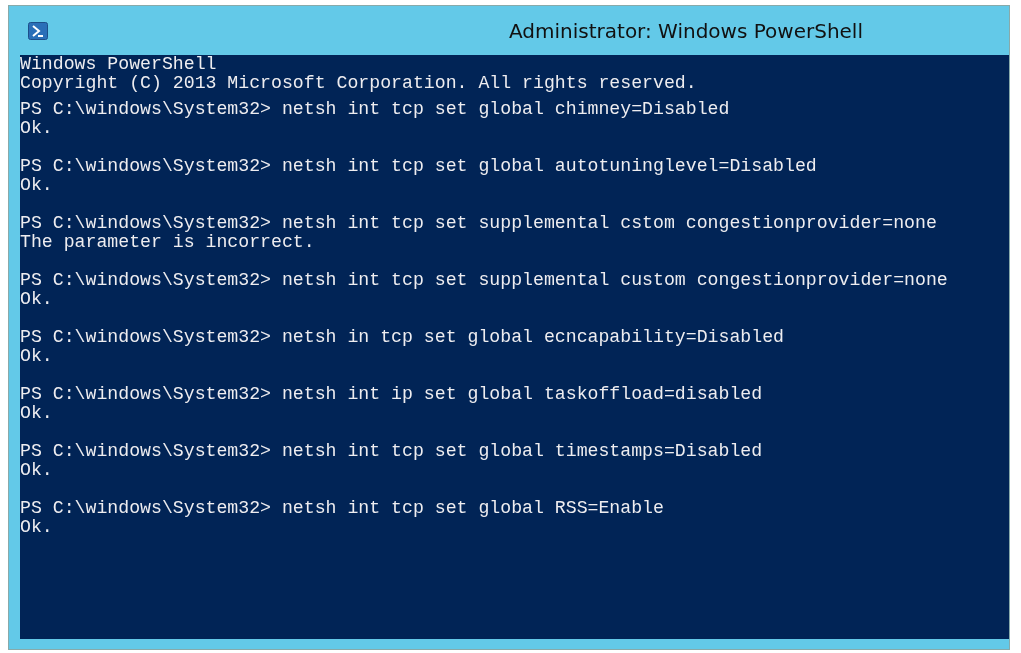  Describe the element at coordinates (375, 109) in the screenshot. I see `command-line: PS C:\windows\System32> netsh int tcp set global chimney=Disabled` at that location.